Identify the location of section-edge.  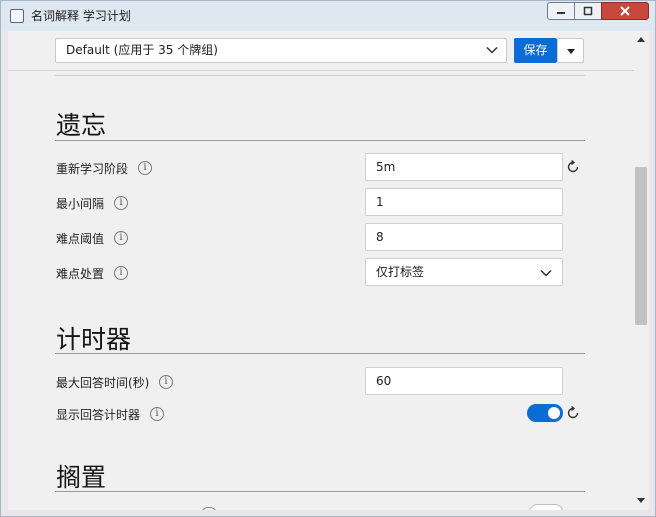
(320, 73).